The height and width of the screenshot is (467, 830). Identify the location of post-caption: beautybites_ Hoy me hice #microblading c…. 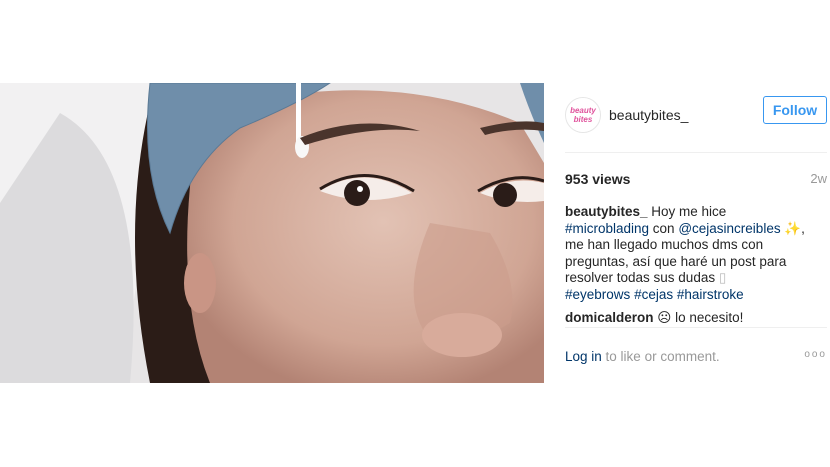
(685, 253).